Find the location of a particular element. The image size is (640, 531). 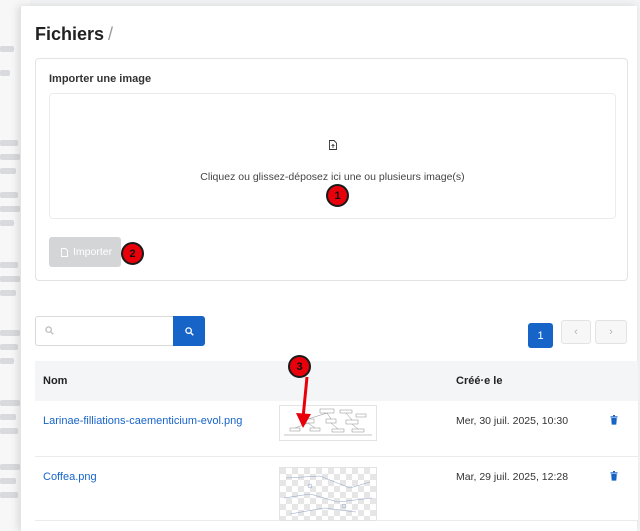

search-input is located at coordinates (104, 331).